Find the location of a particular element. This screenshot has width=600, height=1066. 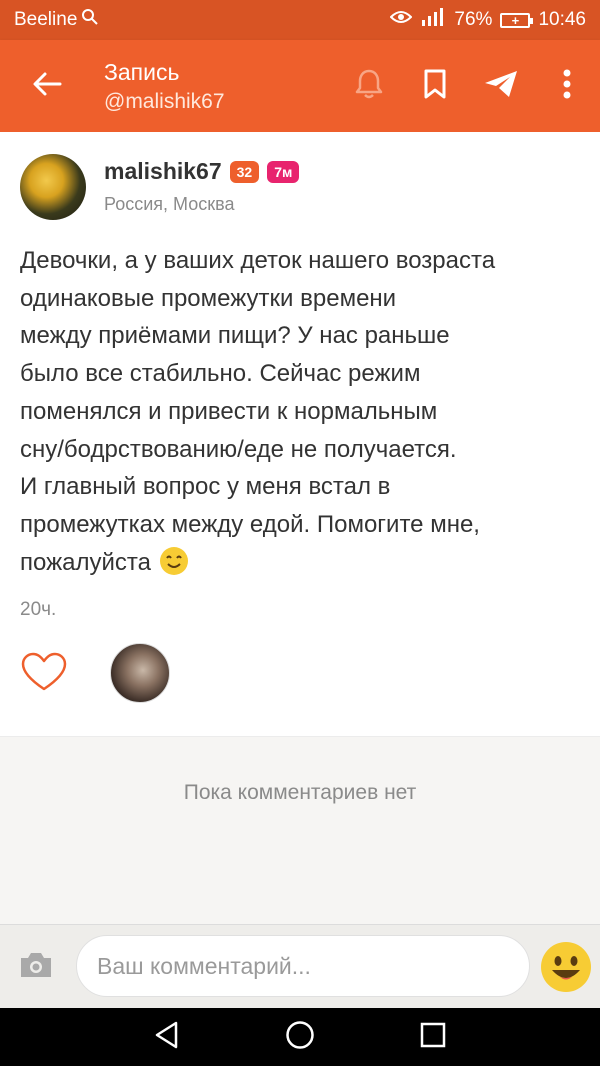

camera-icon is located at coordinates (36, 967).